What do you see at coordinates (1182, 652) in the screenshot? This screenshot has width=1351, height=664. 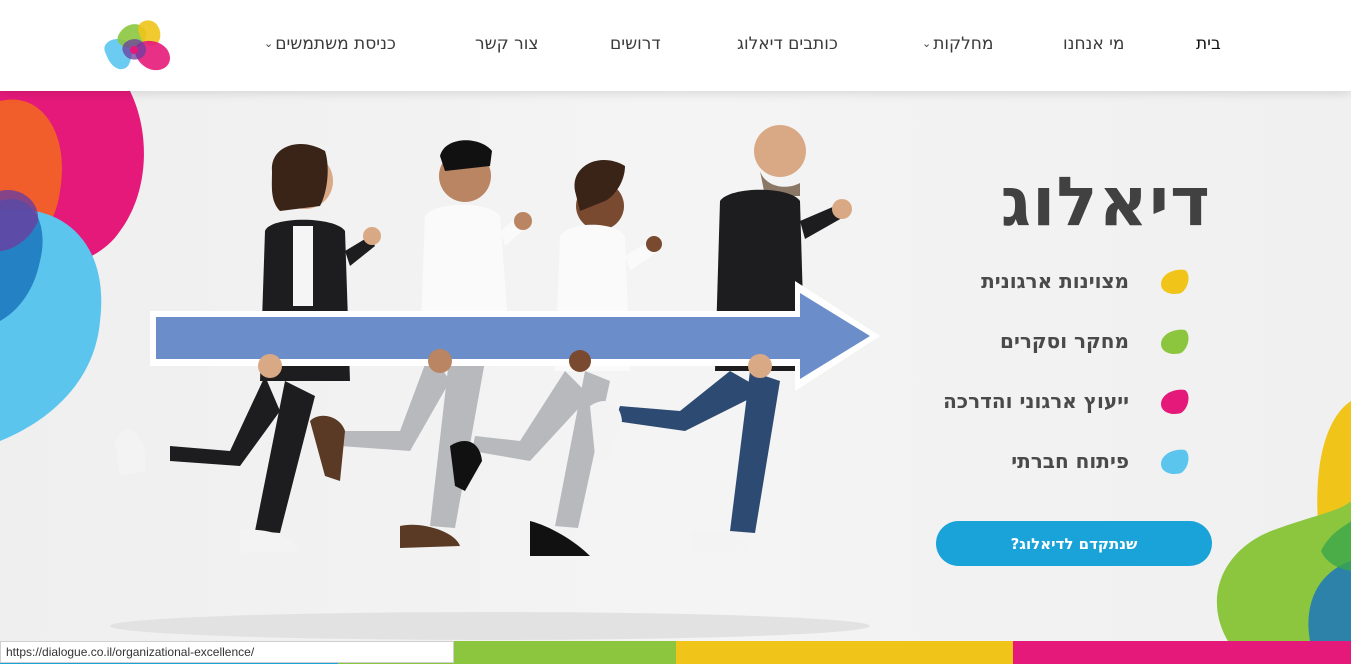 I see `strip-segment-pink` at bounding box center [1182, 652].